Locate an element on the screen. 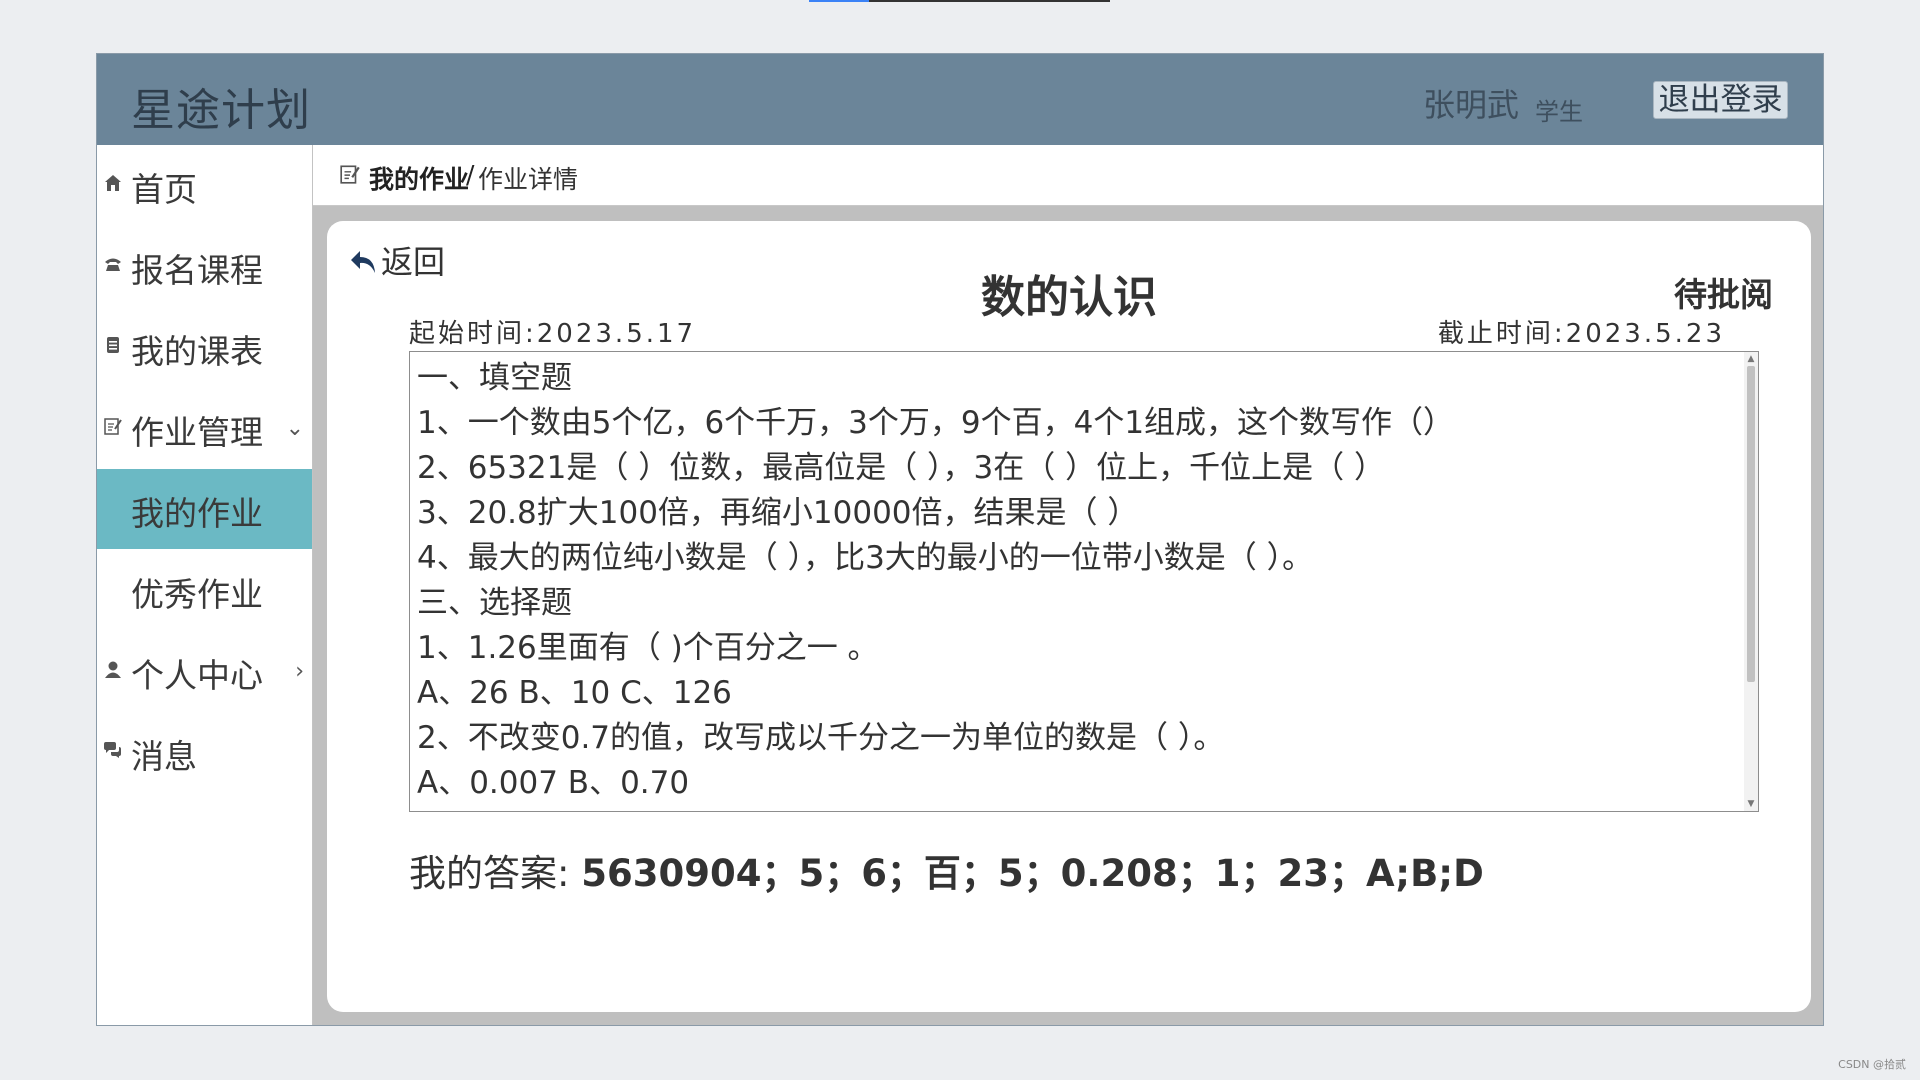  user-name: 张明武 is located at coordinates (1471, 105).